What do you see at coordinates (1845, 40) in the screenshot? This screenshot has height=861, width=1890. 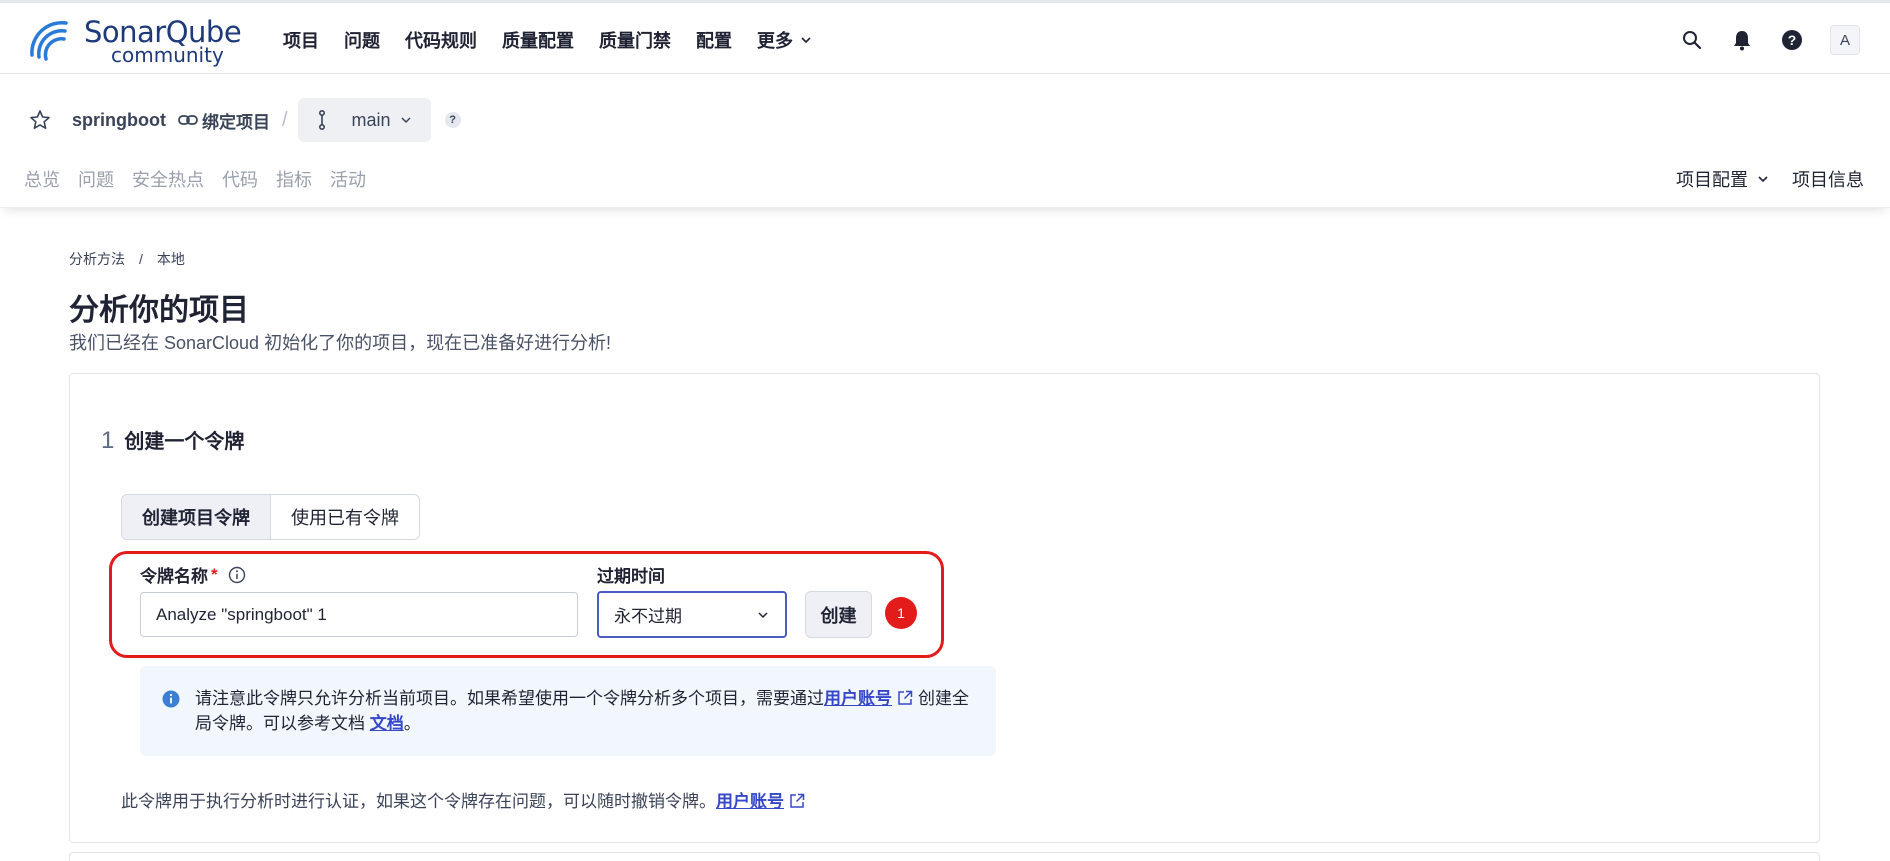 I see `user-avatar: A` at bounding box center [1845, 40].